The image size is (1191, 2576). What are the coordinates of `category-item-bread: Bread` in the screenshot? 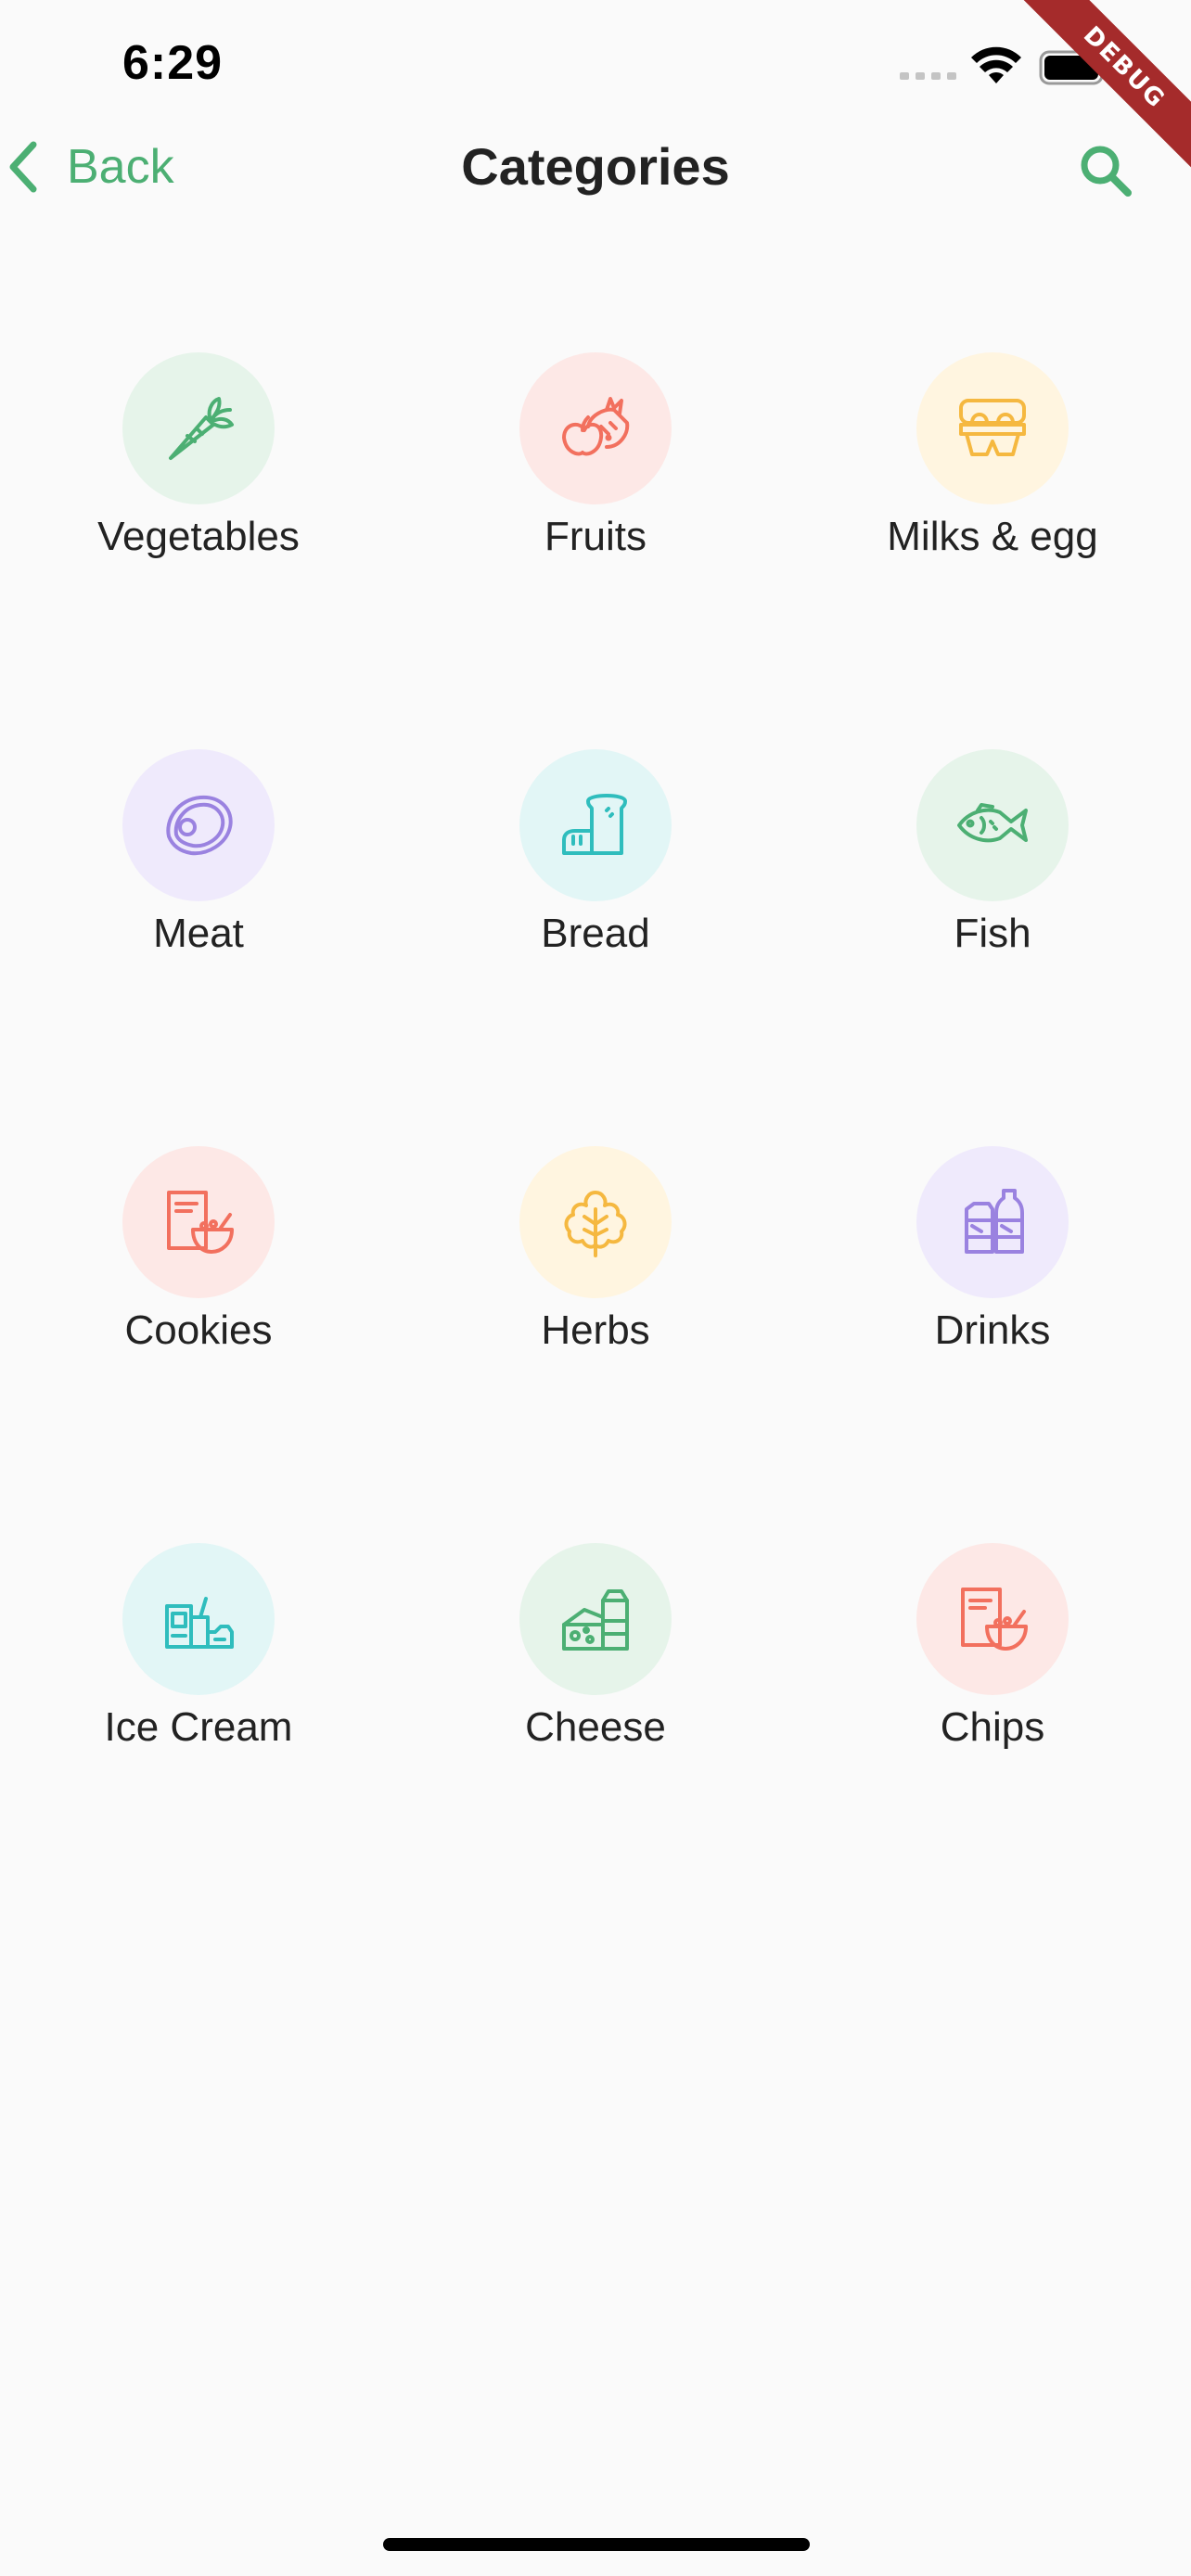 It's located at (595, 947).